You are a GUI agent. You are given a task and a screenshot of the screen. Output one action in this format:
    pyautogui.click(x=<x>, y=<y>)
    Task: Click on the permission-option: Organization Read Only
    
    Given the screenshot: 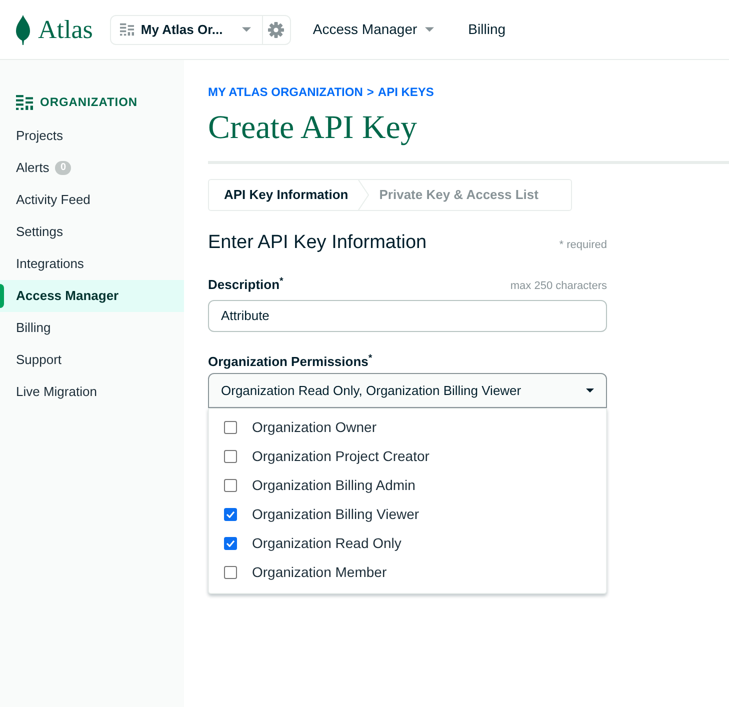 What is the action you would take?
    pyautogui.click(x=407, y=543)
    